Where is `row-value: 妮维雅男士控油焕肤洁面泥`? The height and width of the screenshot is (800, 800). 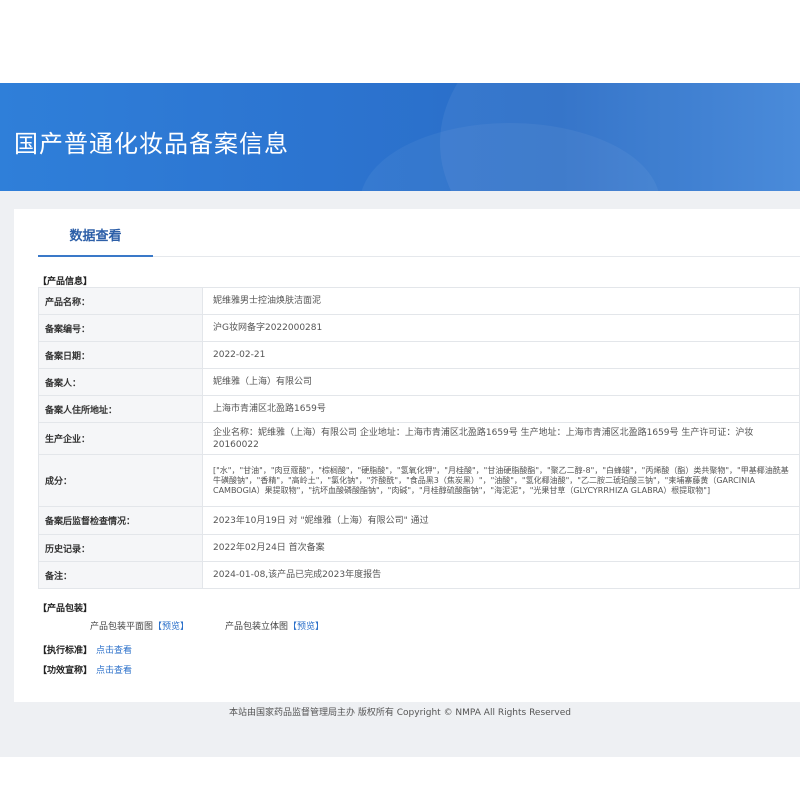 row-value: 妮维雅男士控油焕肤洁面泥 is located at coordinates (501, 301).